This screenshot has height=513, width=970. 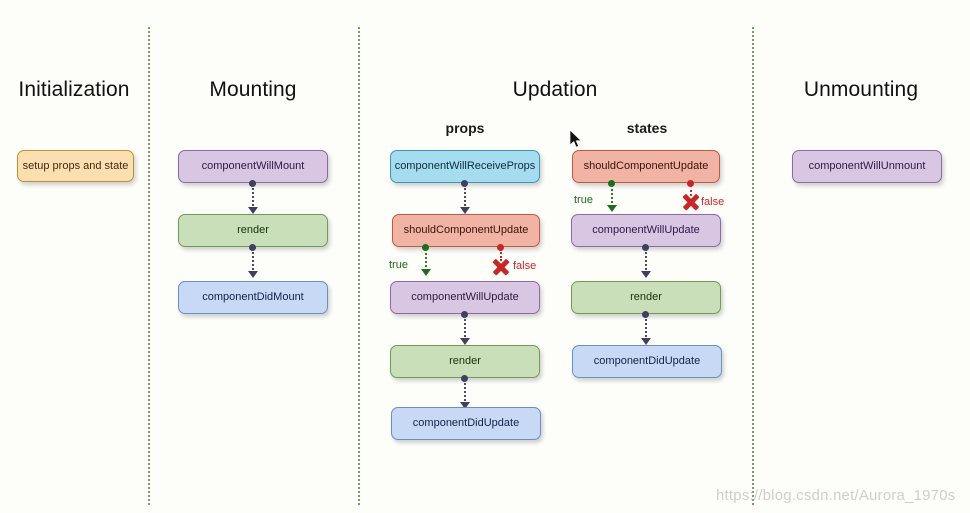 I want to click on node-render-props: render, so click(x=465, y=361).